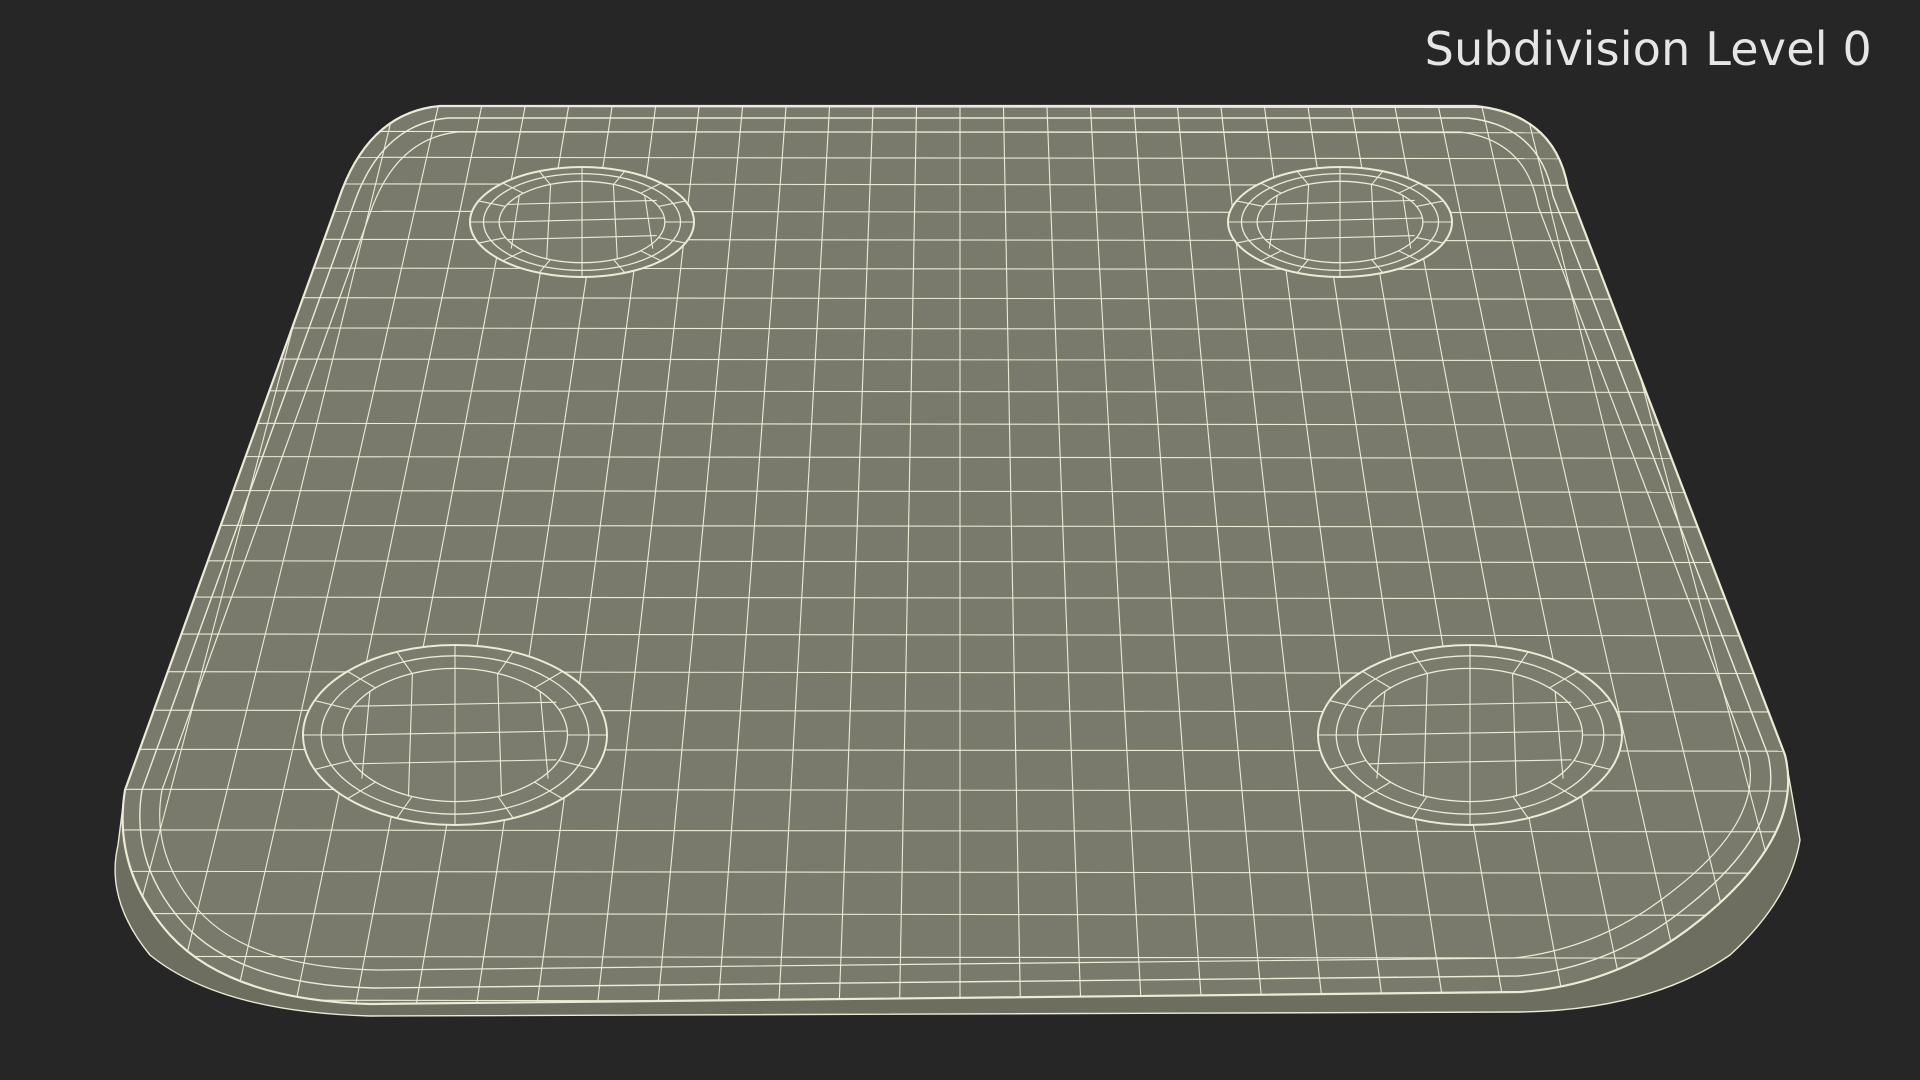 The image size is (1920, 1080). Describe the element at coordinates (582, 222) in the screenshot. I see `foot-back-left` at that location.